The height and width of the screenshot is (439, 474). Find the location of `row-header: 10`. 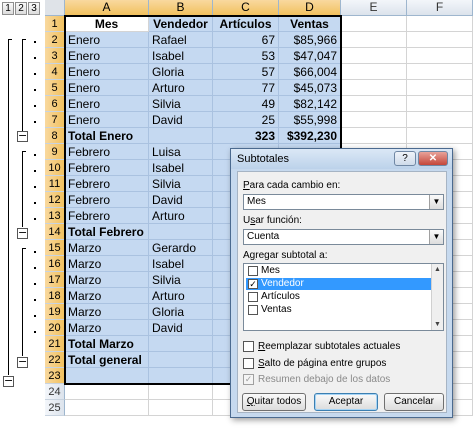

row-header: 10 is located at coordinates (55, 168).